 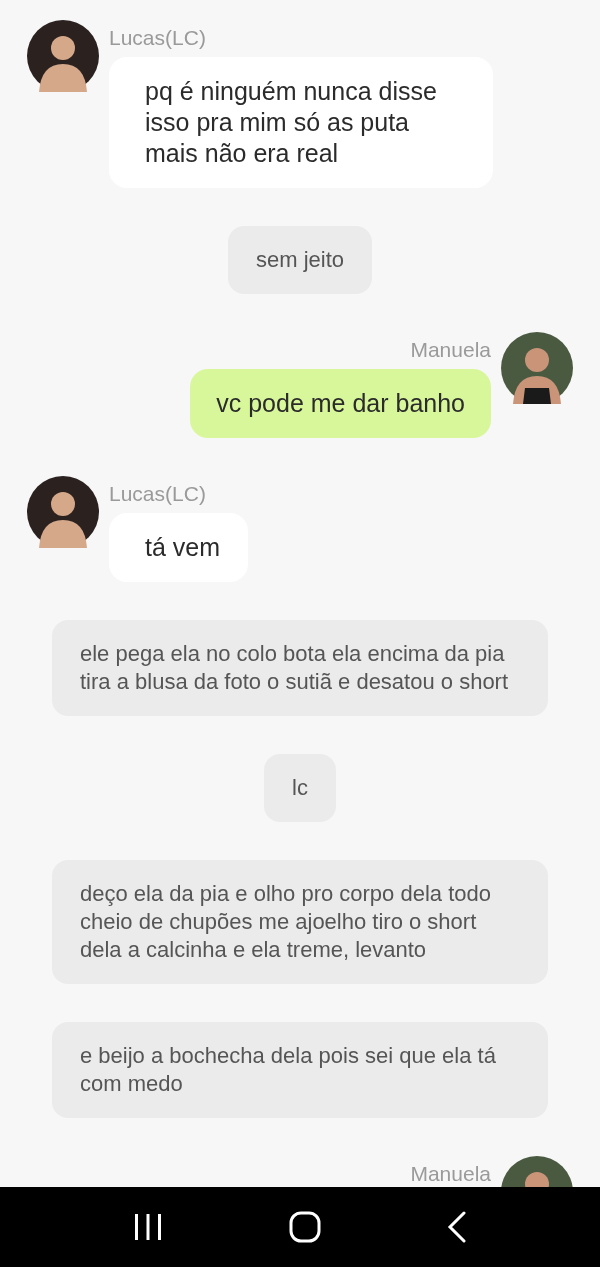 I want to click on recent-apps-icon, so click(x=148, y=1227).